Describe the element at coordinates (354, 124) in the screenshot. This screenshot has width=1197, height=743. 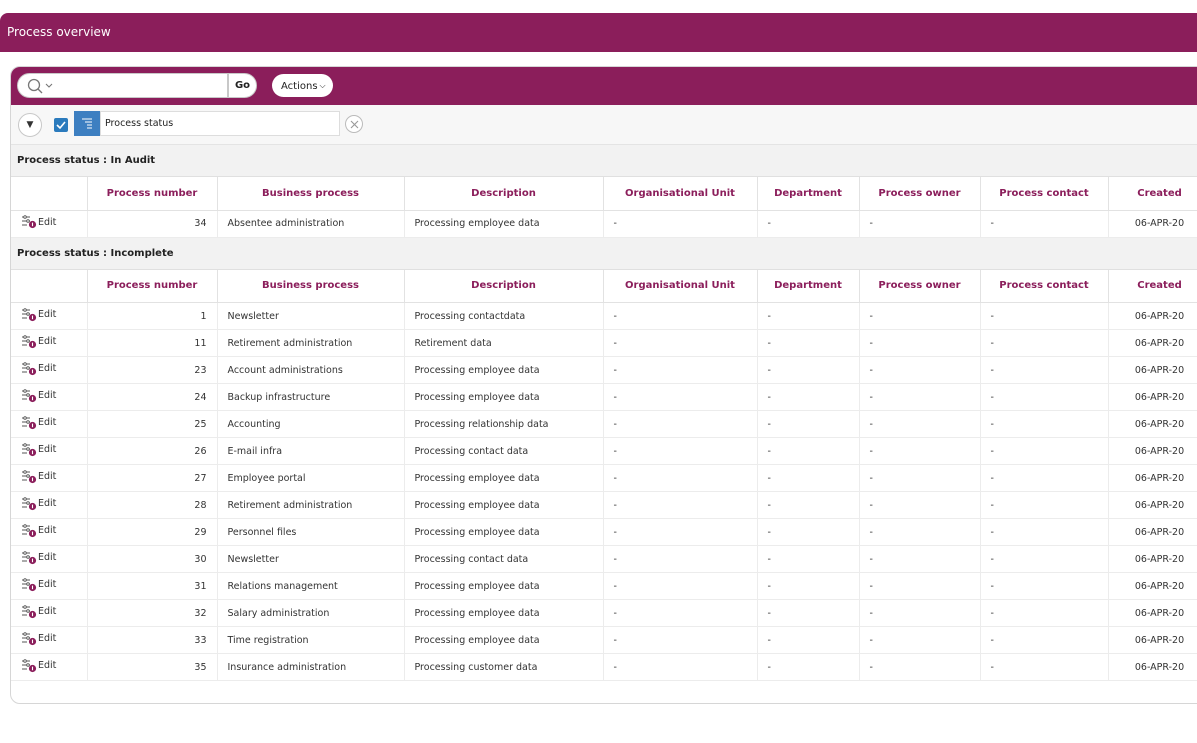
I see `remove-filter-icon` at that location.